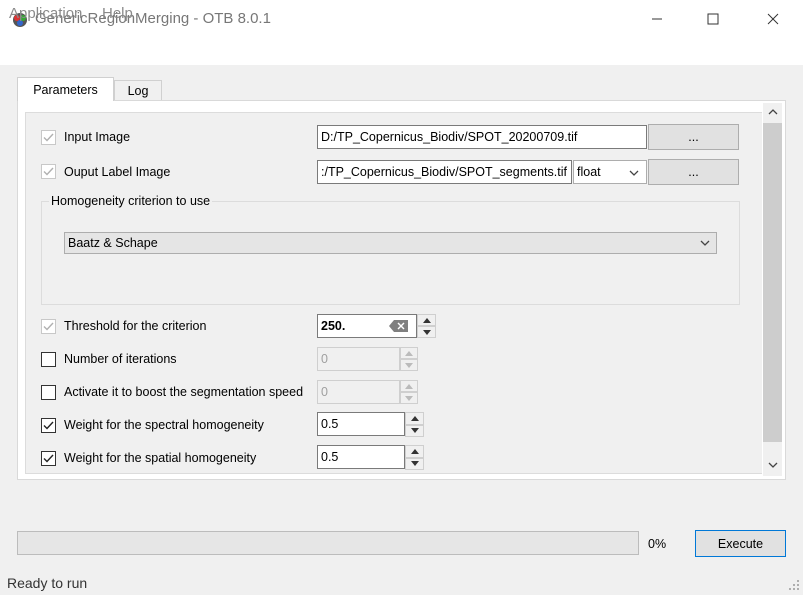  I want to click on spatial-checkbox, so click(48, 458).